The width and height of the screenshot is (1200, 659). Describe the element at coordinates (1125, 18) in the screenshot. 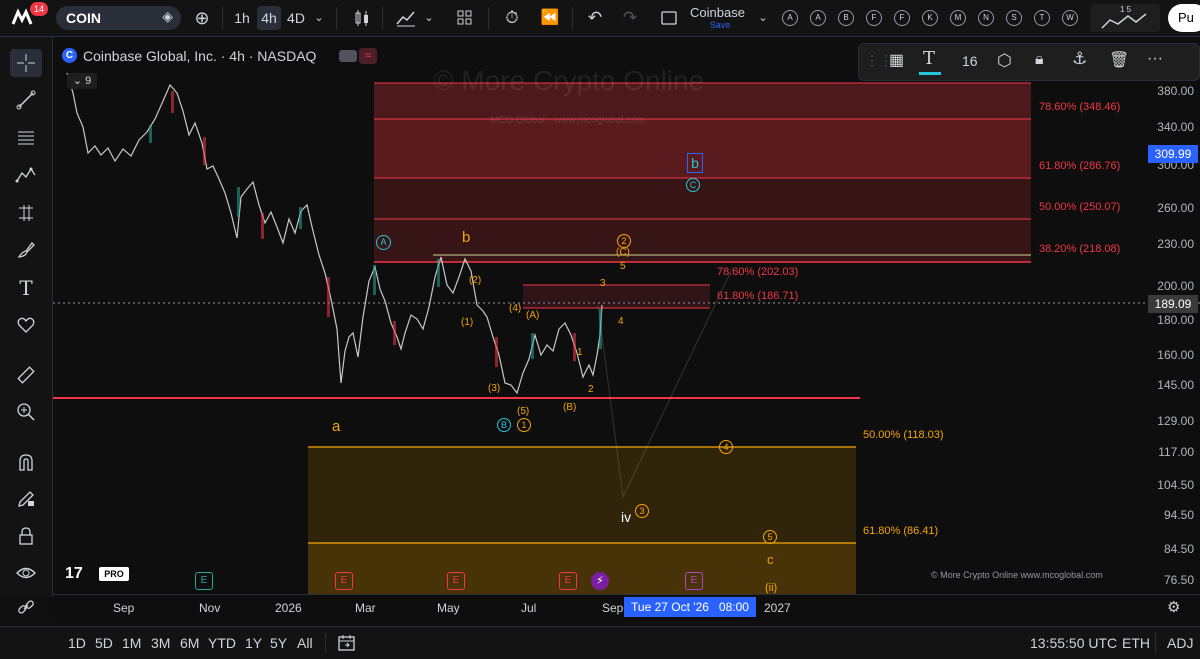

I see `indicator-chip: 1 5` at that location.